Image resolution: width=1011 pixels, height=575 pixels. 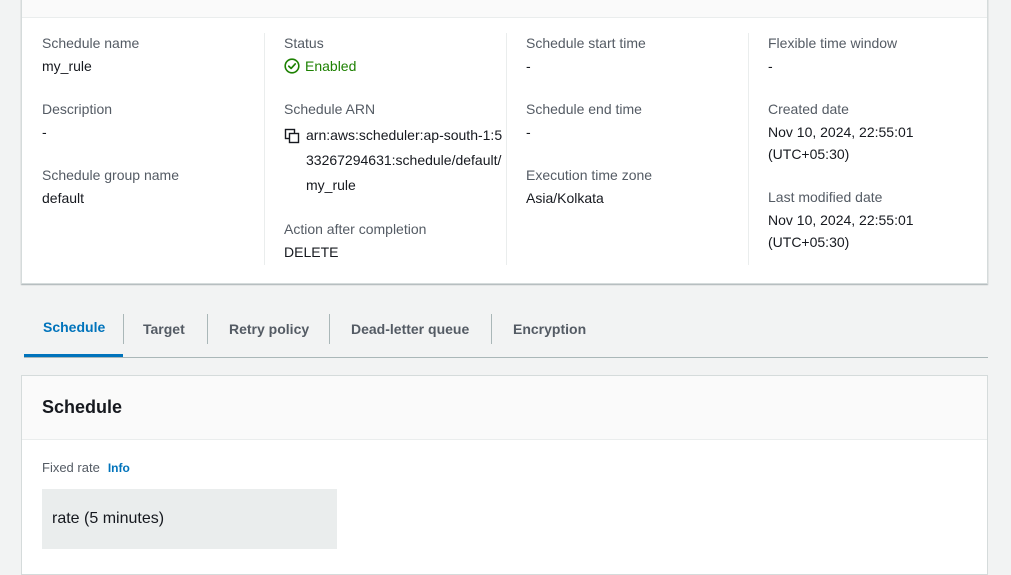 I want to click on created-date-value: Nov 10, 2024, 22:55:01 (UTC+05:30), so click(x=841, y=143).